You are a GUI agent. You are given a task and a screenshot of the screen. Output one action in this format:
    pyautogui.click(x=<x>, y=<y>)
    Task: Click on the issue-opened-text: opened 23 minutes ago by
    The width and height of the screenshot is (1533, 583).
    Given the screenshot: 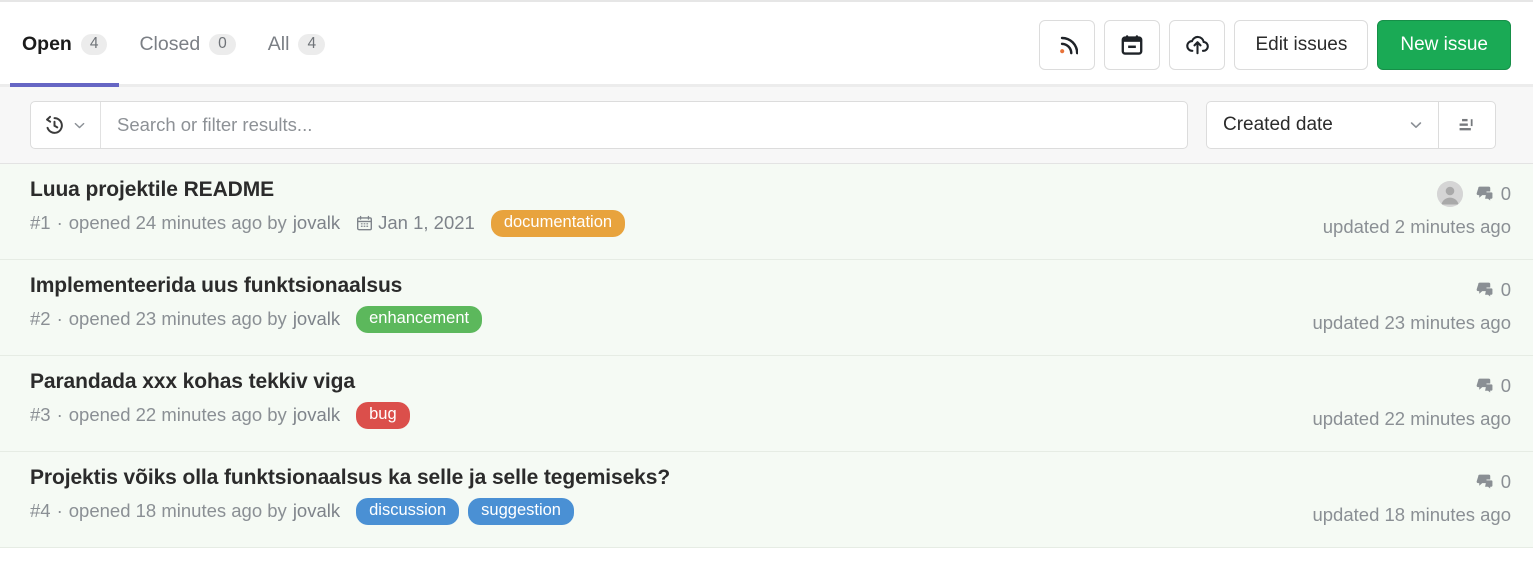 What is the action you would take?
    pyautogui.click(x=177, y=319)
    